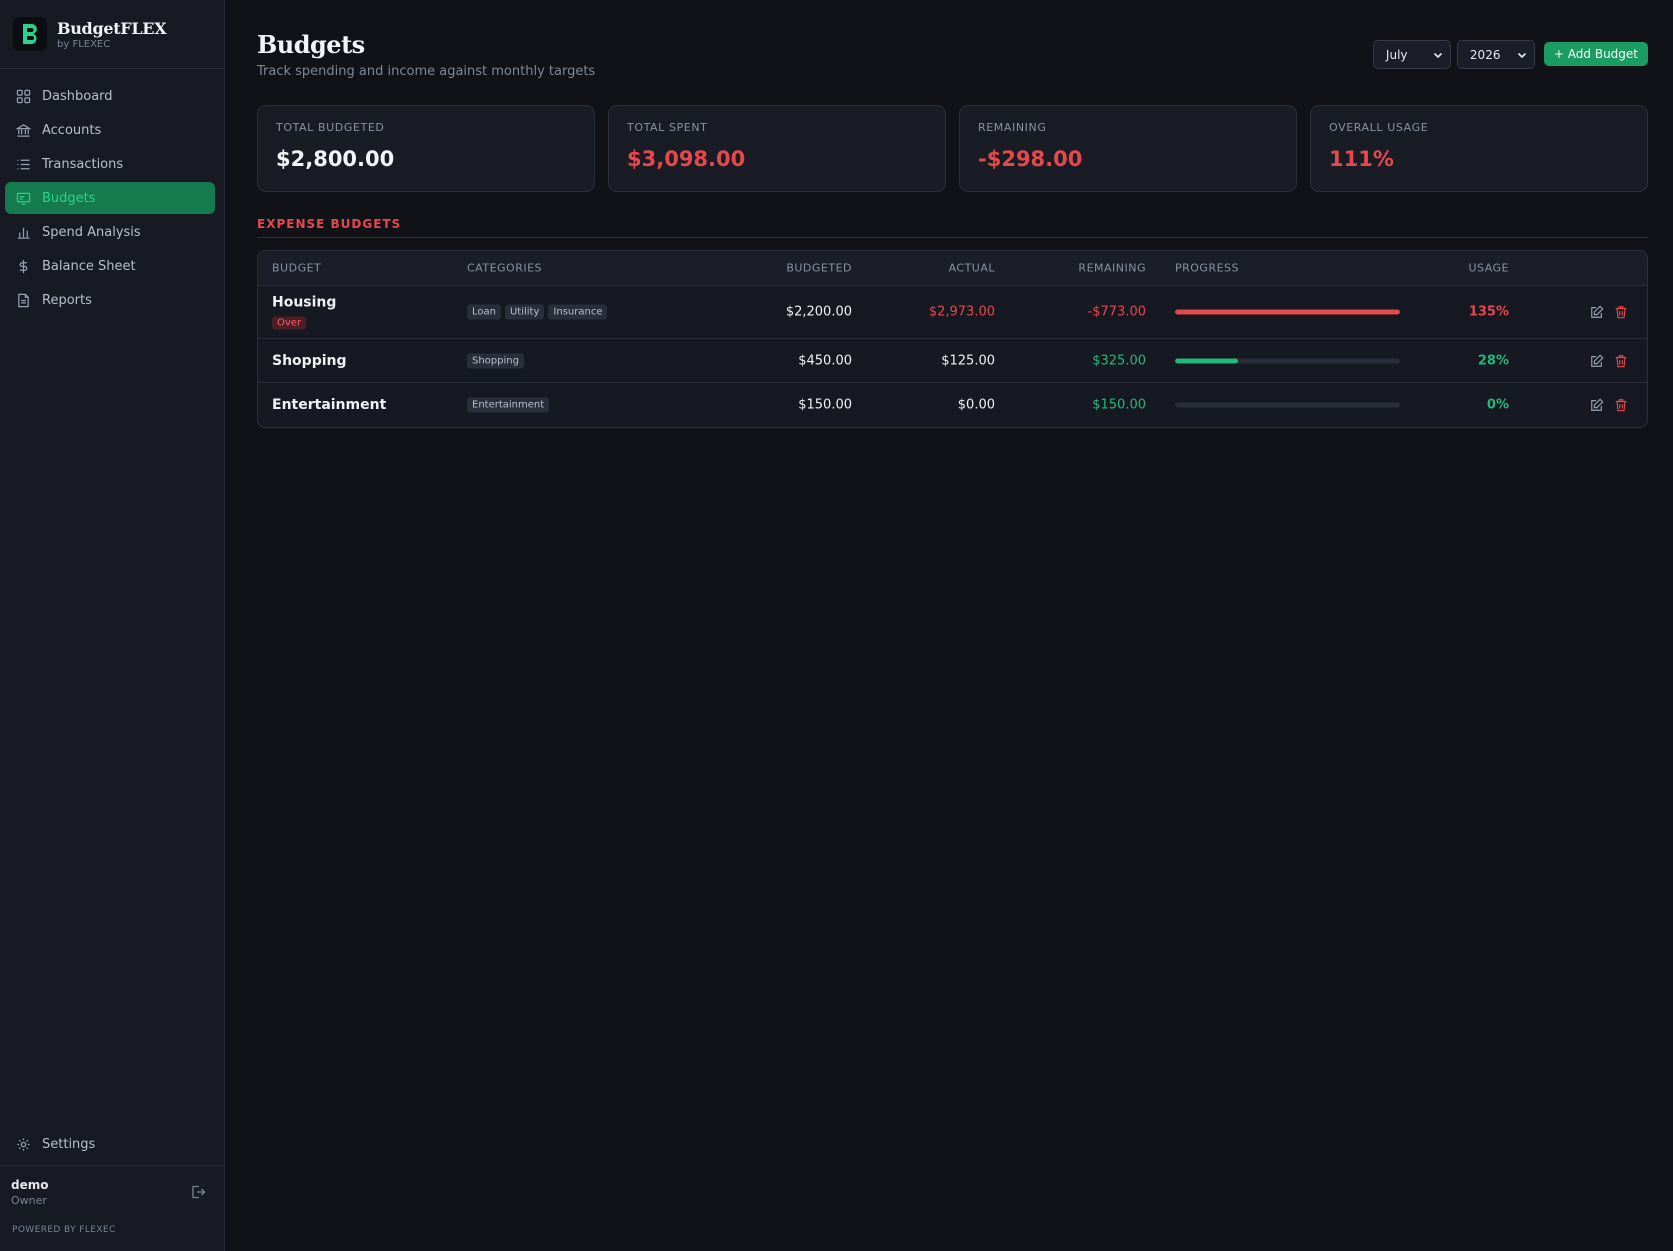 Image resolution: width=1673 pixels, height=1251 pixels. I want to click on card-remaining: REMAINING -$298.00, so click(1128, 148).